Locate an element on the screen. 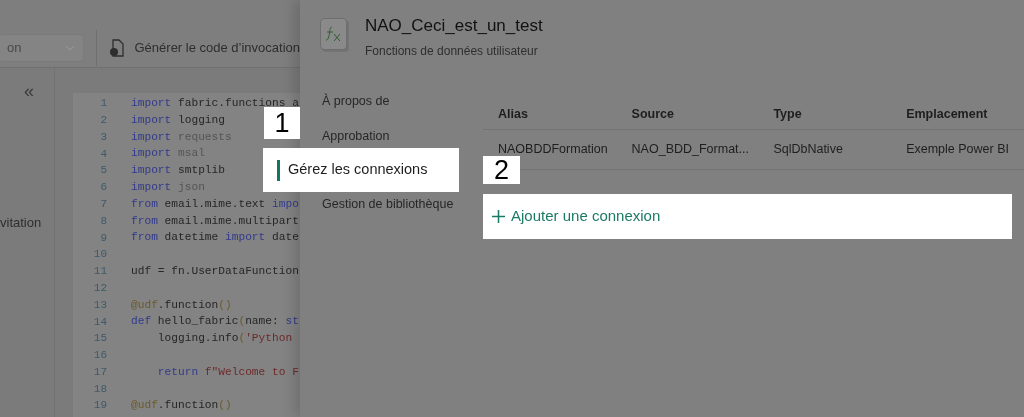 The width and height of the screenshot is (1024, 417). nav-item: Gestion de bibliothèque is located at coordinates (391, 204).